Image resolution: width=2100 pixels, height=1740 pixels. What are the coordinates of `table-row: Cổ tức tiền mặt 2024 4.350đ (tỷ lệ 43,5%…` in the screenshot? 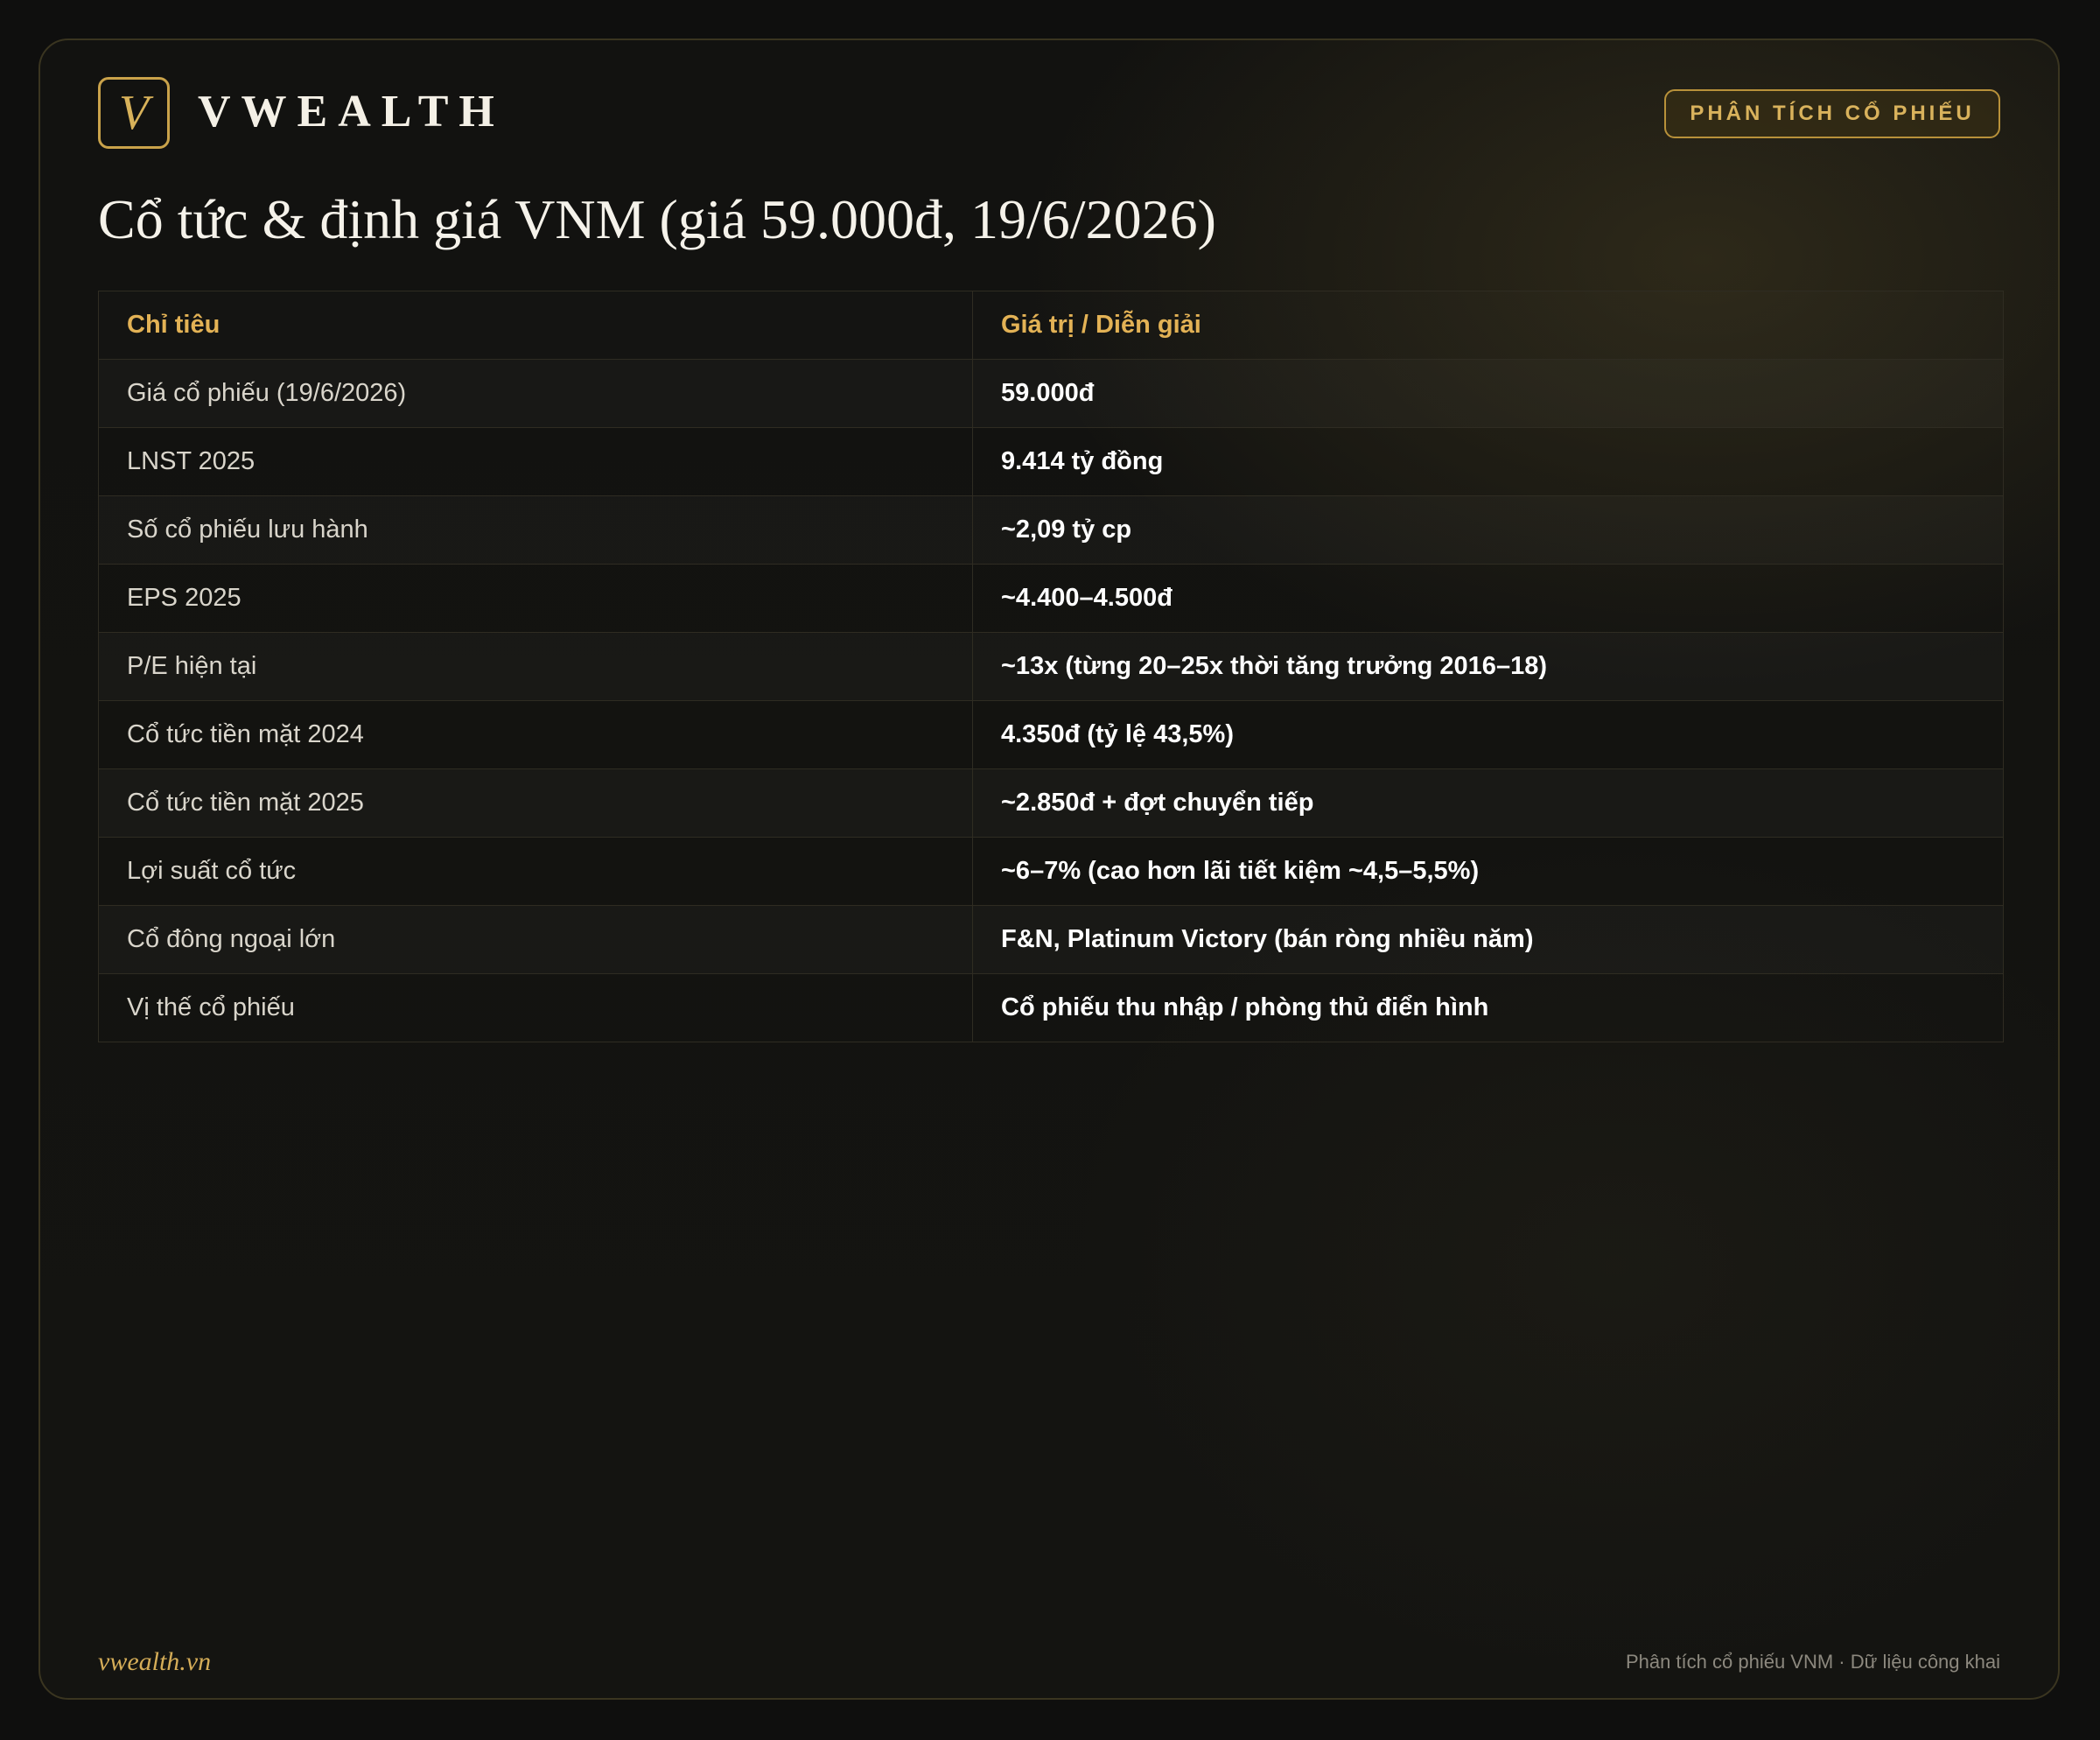 It's located at (1051, 734).